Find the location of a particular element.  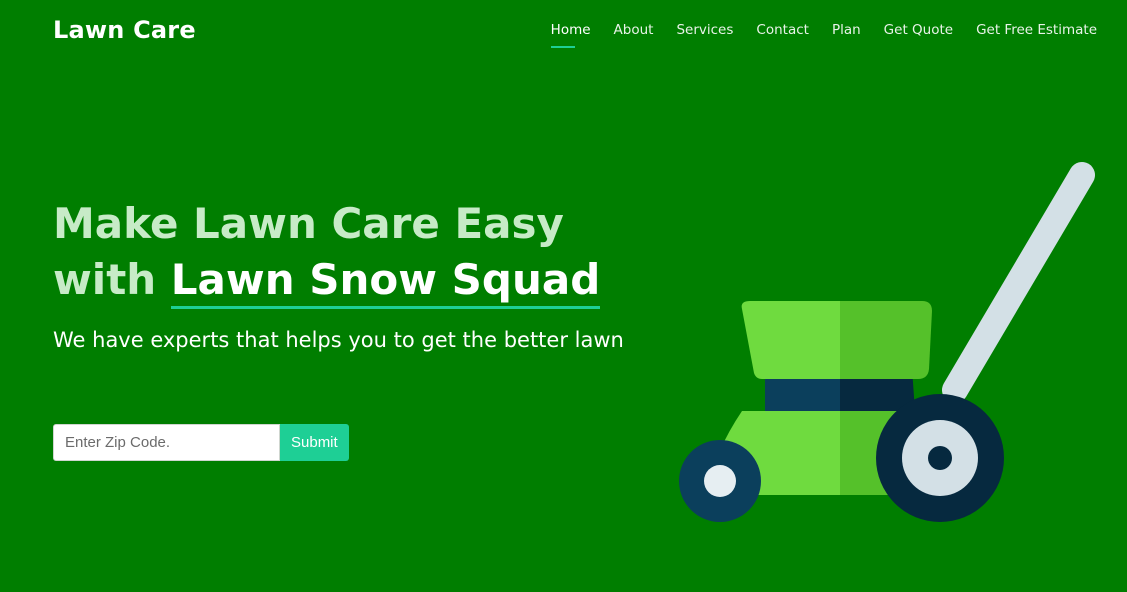

hero-headline: Make Lawn Care Easy with Lawn Snow Squad is located at coordinates (353, 252).